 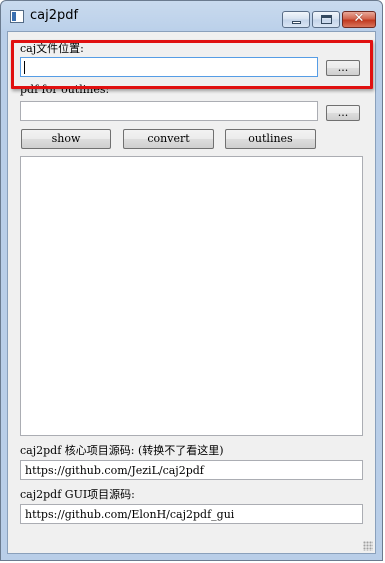 What do you see at coordinates (130, 514) in the screenshot?
I see `gui-url-text: https://github.com/ElonH/caj2pdf_gui` at bounding box center [130, 514].